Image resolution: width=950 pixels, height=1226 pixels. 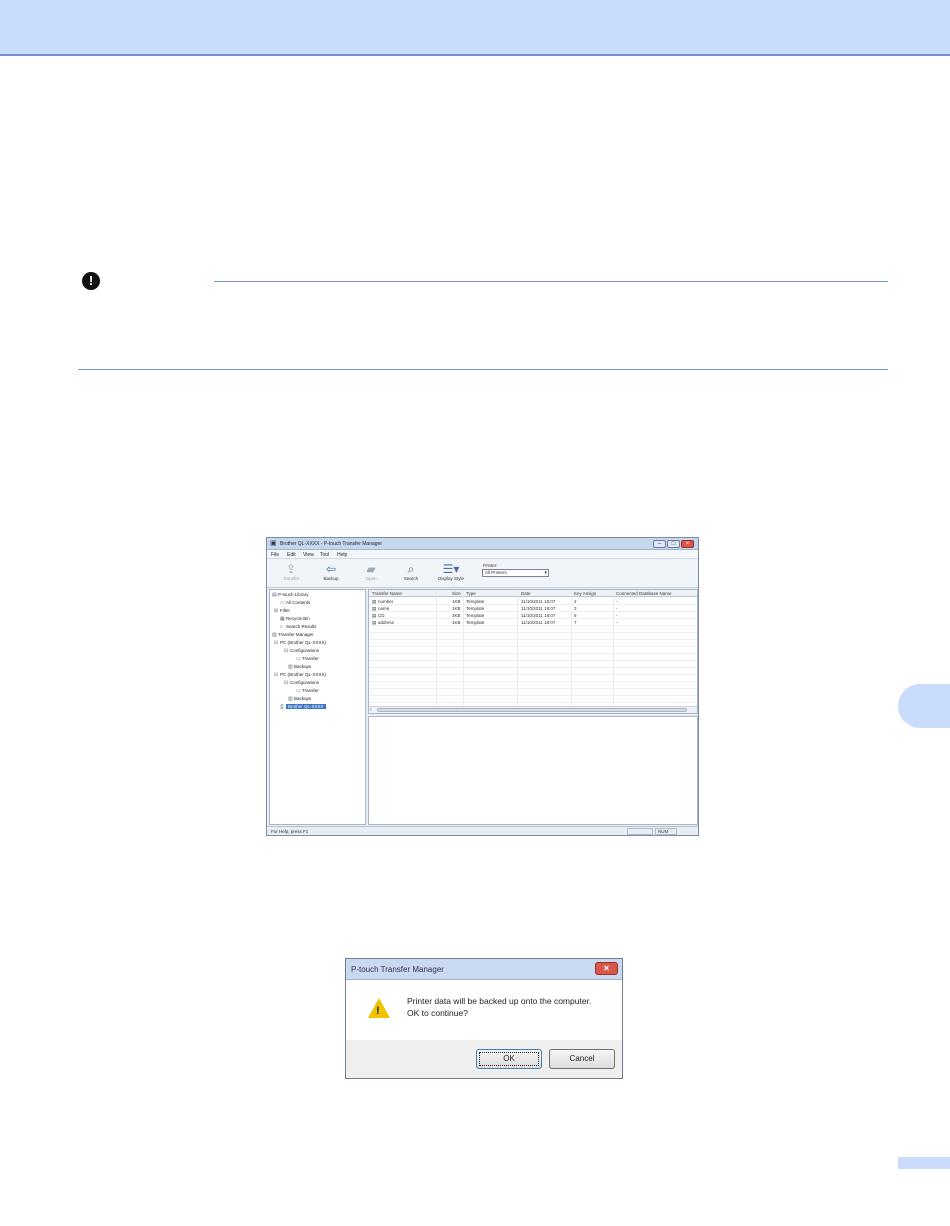 What do you see at coordinates (331, 569) in the screenshot?
I see `backup-icon: ⇦` at bounding box center [331, 569].